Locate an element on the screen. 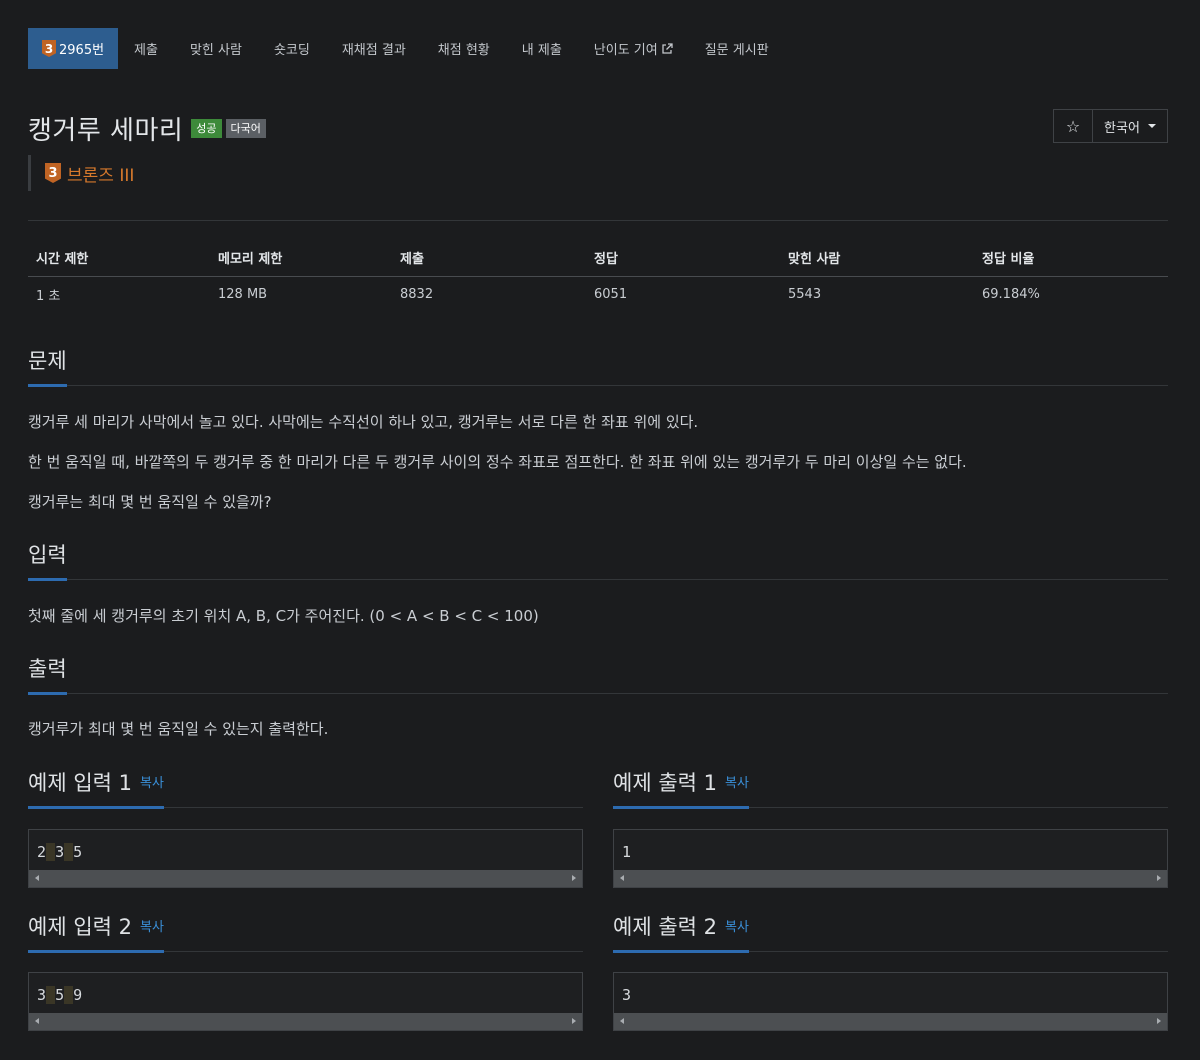  sample-title: 예제 출력 1 is located at coordinates (665, 783).